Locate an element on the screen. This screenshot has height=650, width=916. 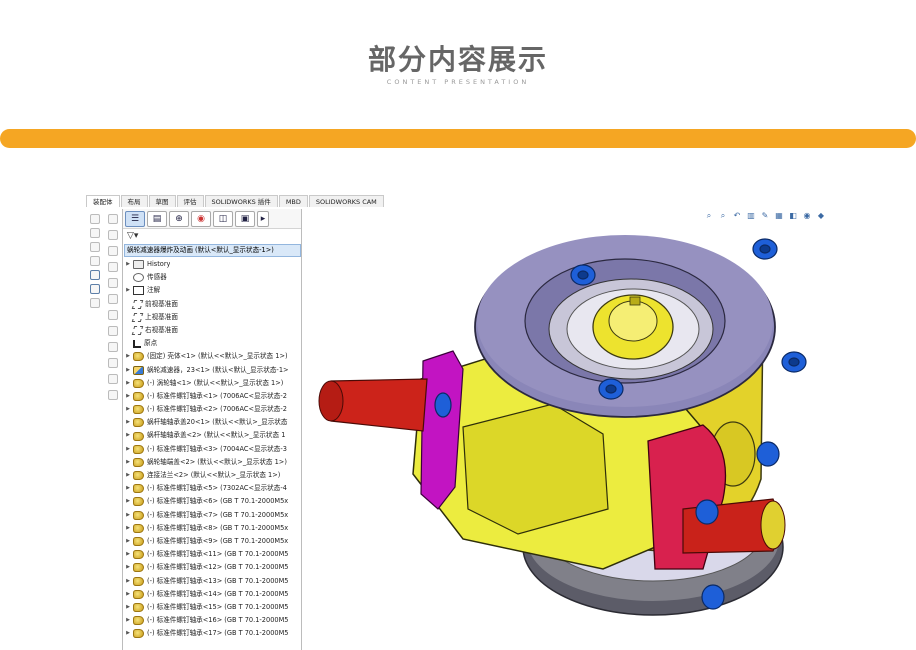
appearance-icon is located at coordinates (95, 289).